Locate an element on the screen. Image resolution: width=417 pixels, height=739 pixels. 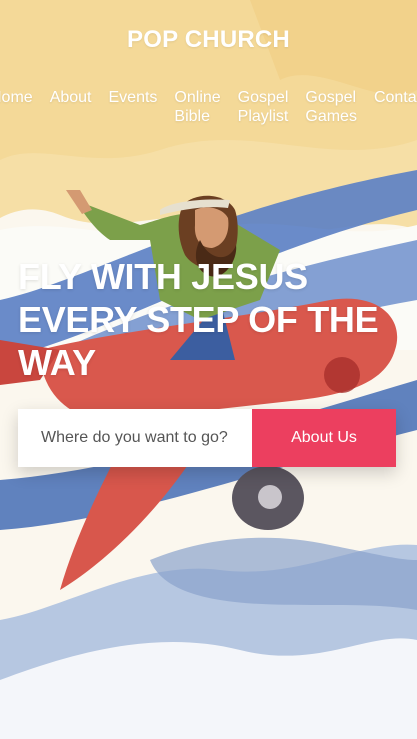
nav-item-gospel-playlist: Gospel Playlist is located at coordinates (263, 107).